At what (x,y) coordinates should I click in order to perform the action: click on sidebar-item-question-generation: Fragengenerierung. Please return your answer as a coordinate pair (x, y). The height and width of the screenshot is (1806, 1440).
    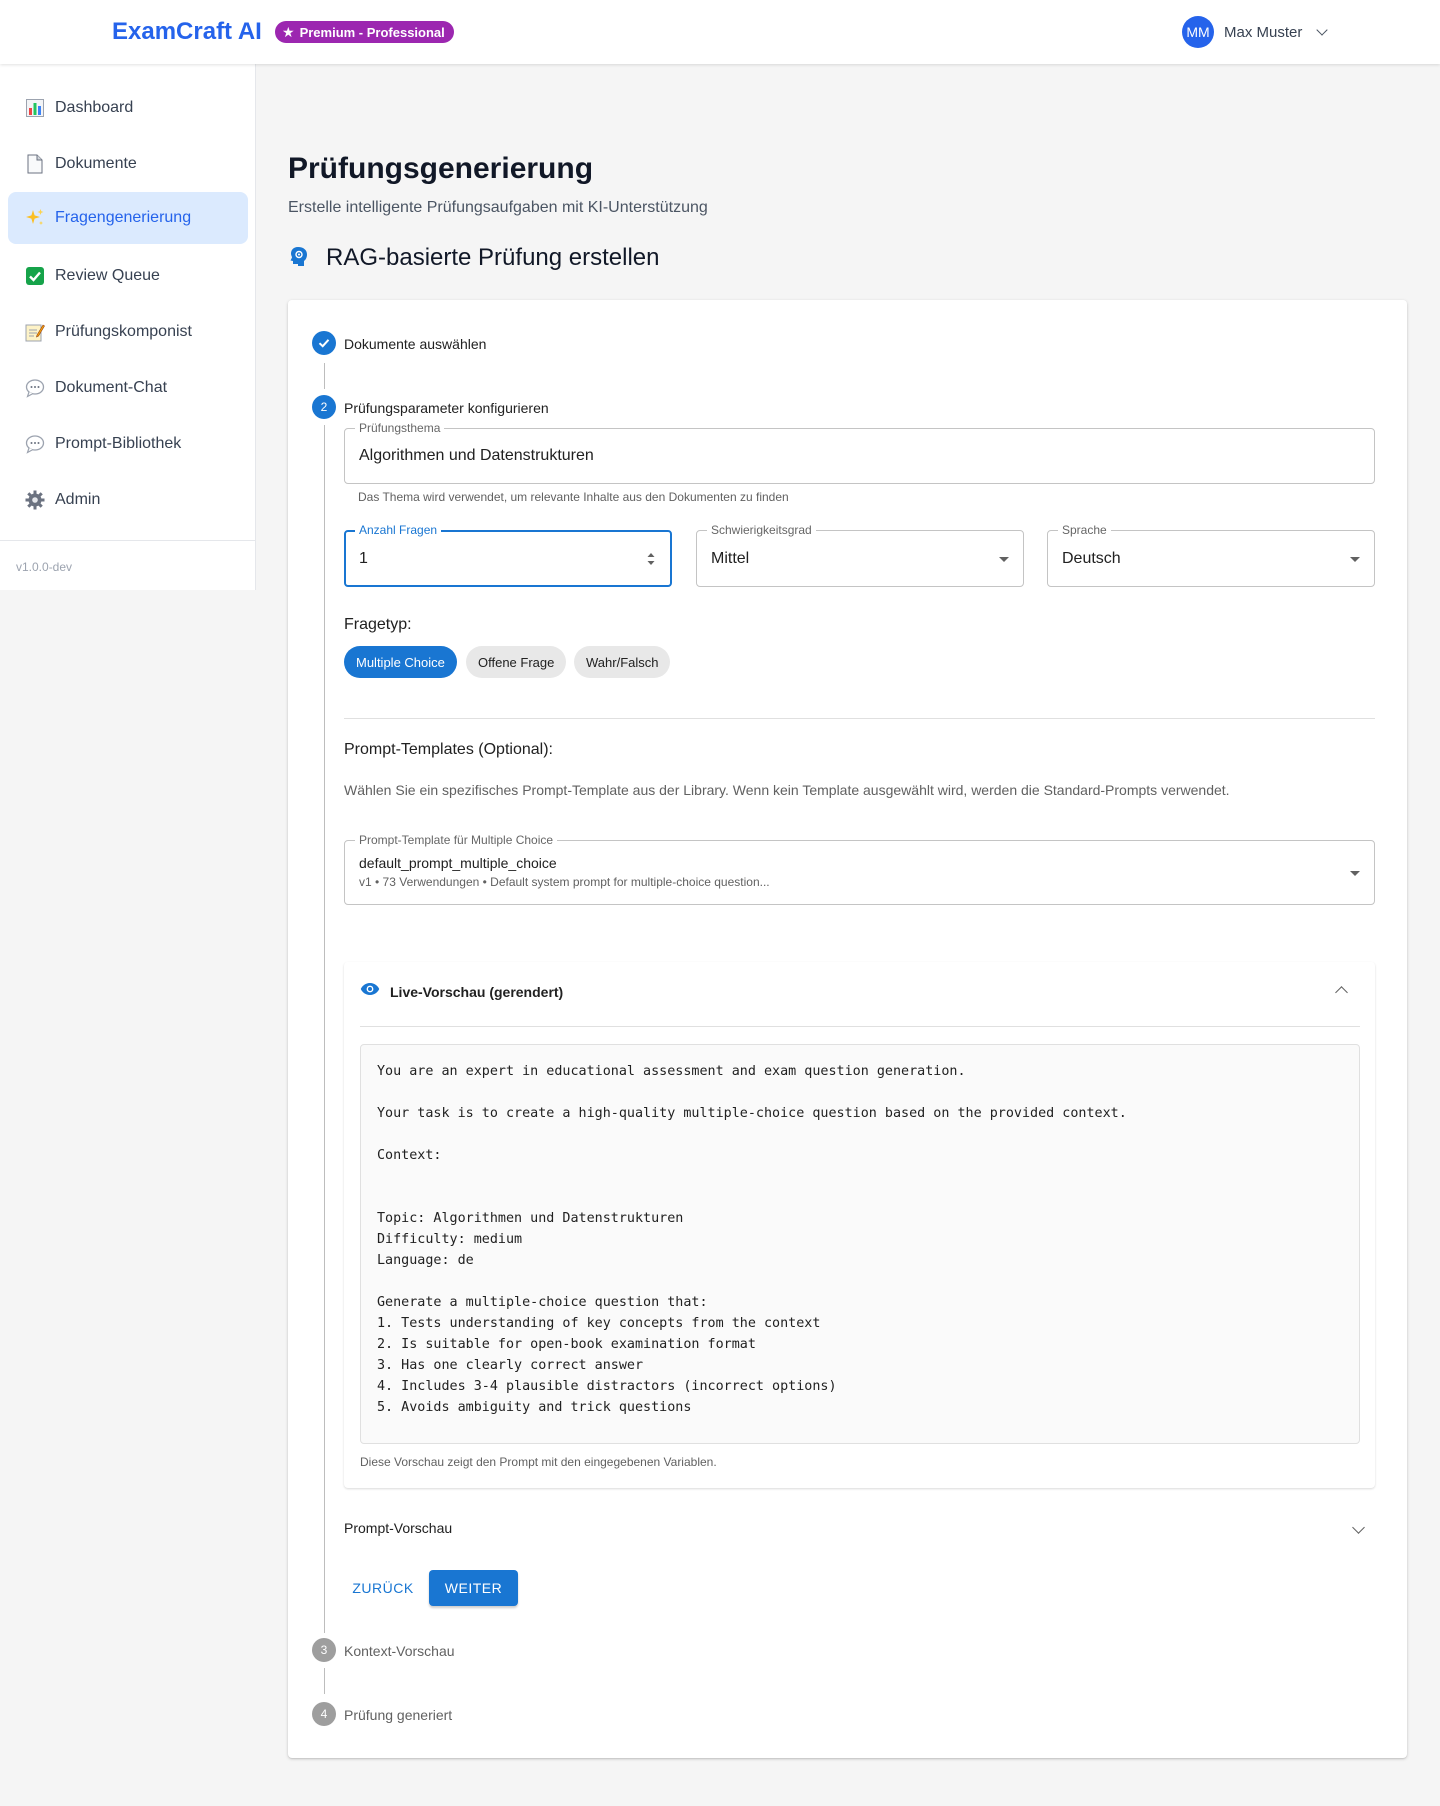
    Looking at the image, I should click on (128, 218).